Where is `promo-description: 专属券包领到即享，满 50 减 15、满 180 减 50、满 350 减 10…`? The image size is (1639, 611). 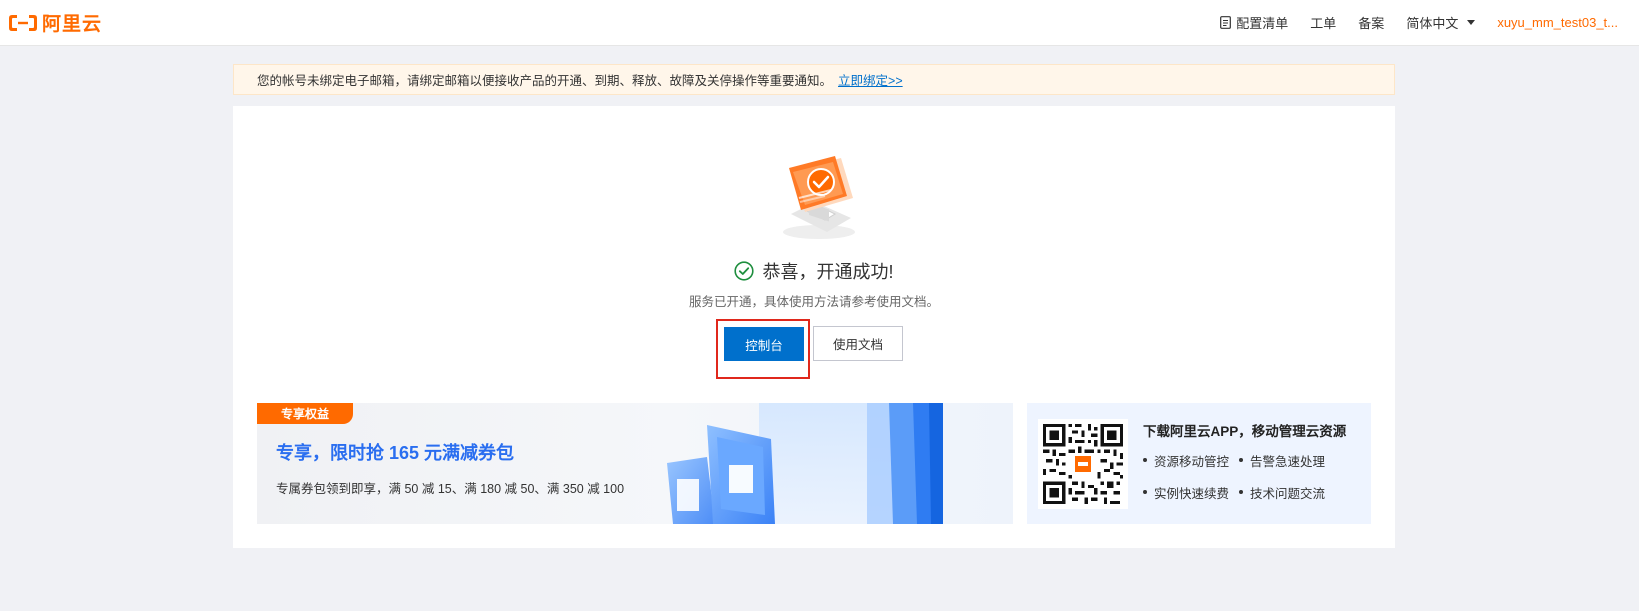
promo-description: 专属券包领到即享，满 50 减 15、满 180 减 50、满 350 减 10… is located at coordinates (450, 489).